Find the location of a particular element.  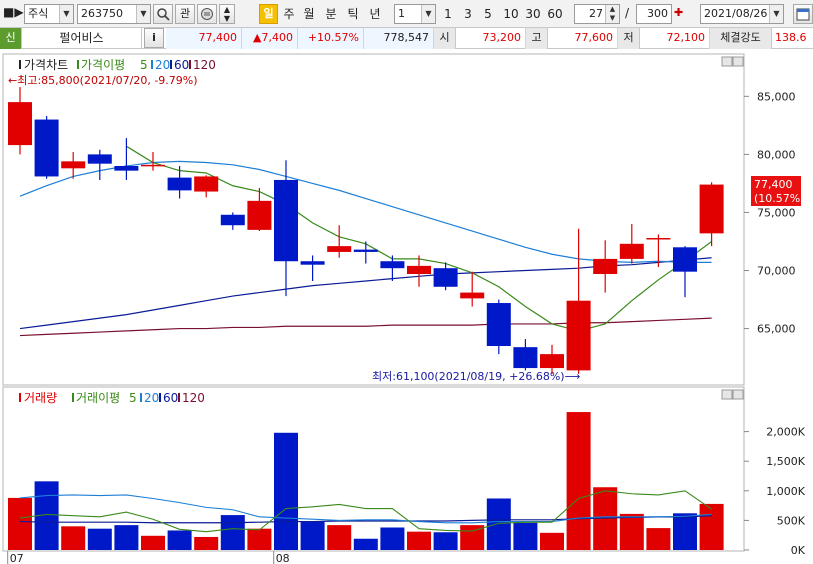

volume-maximize-button is located at coordinates (727, 394).